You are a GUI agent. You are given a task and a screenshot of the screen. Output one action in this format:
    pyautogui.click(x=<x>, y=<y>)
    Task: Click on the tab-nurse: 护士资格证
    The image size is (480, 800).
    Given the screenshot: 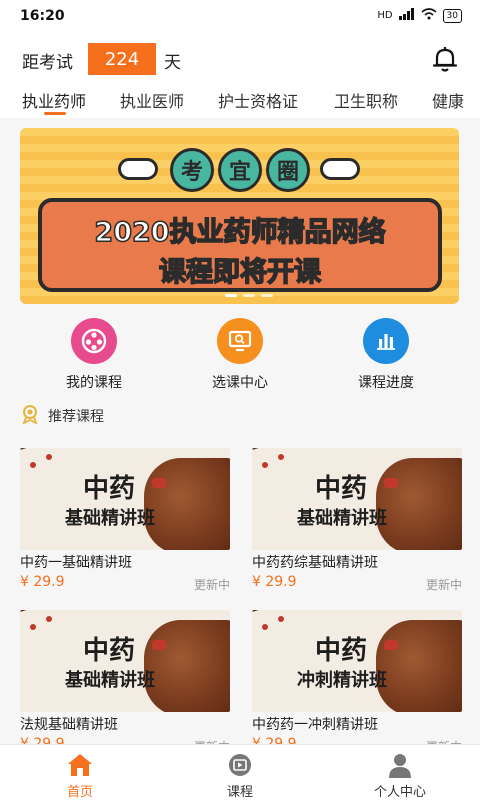 What is the action you would take?
    pyautogui.click(x=258, y=100)
    